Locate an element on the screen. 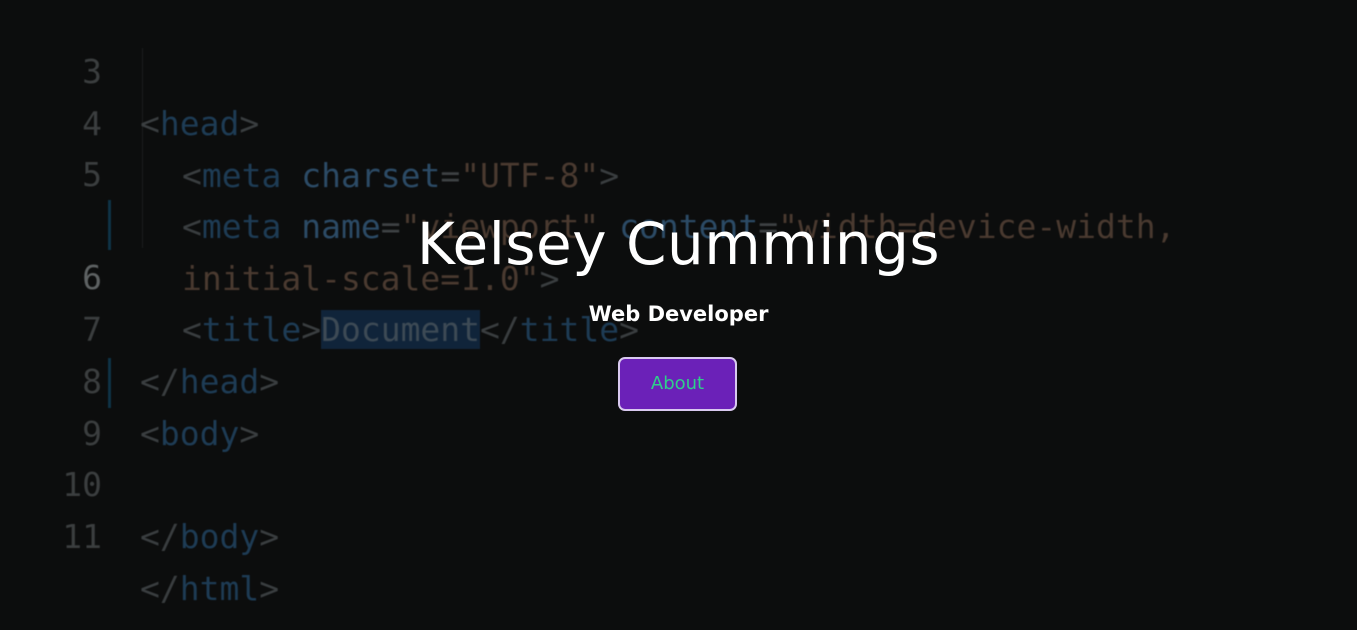  about-button: About is located at coordinates (677, 384).